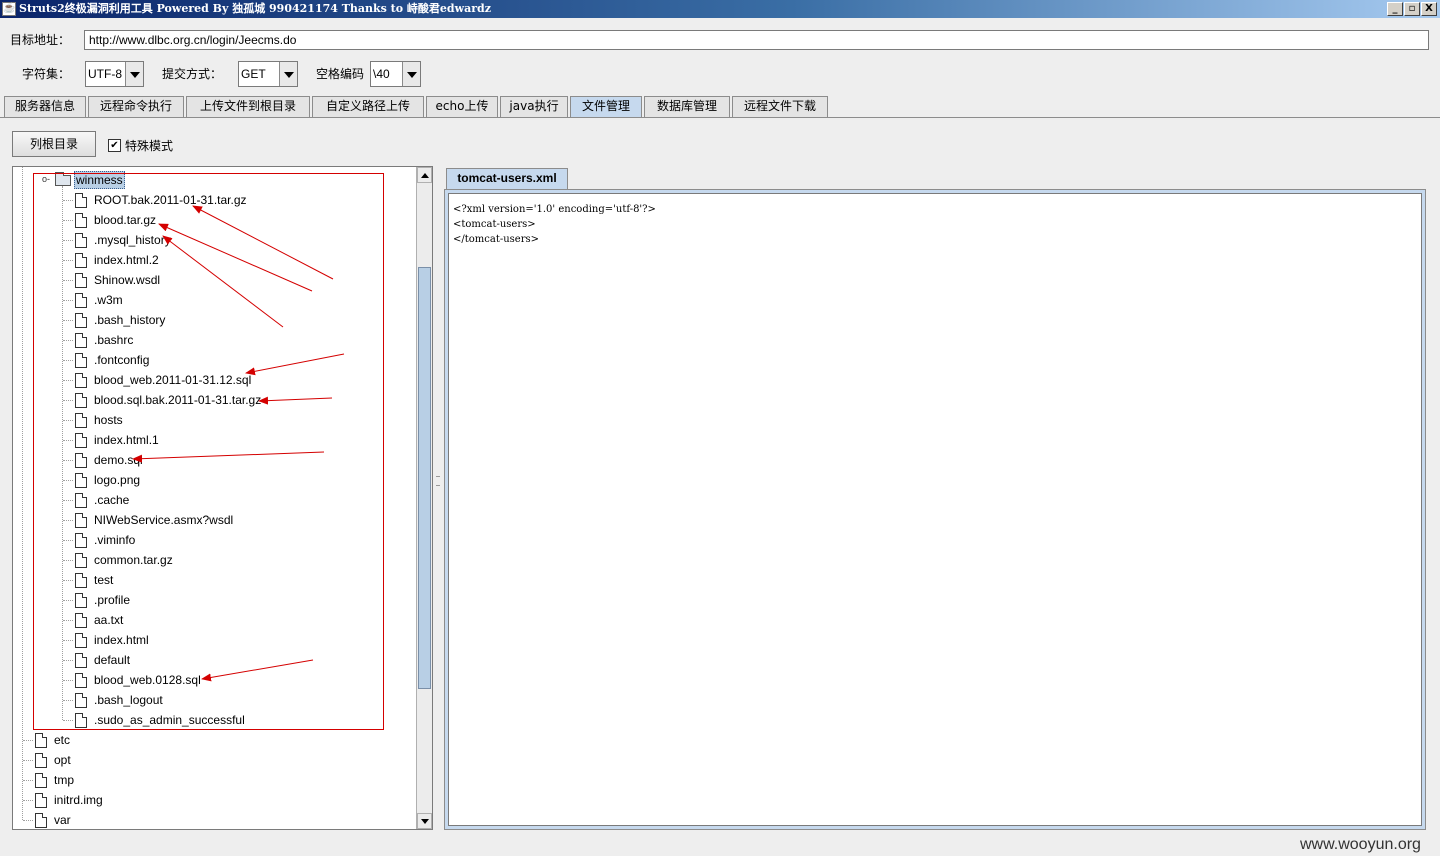 Image resolution: width=1440 pixels, height=856 pixels. What do you see at coordinates (105, 74) in the screenshot?
I see `charset-value: UTF-8` at bounding box center [105, 74].